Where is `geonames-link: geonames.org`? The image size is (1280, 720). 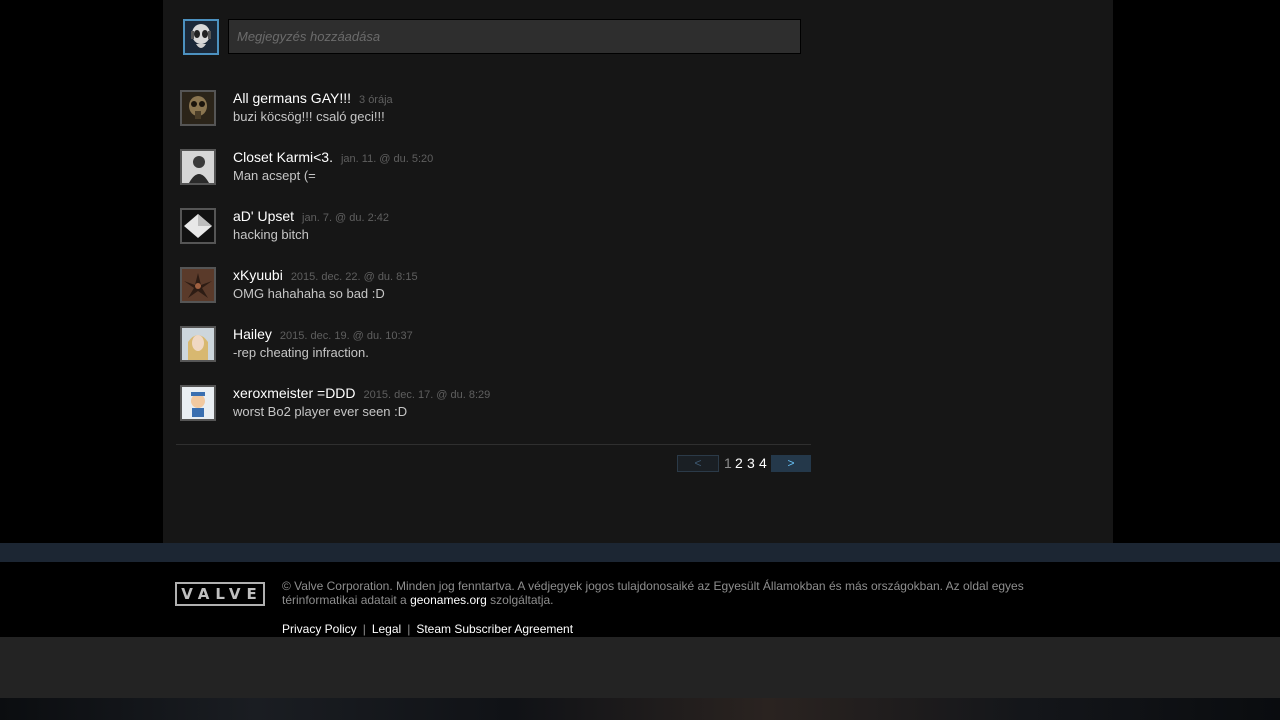
geonames-link: geonames.org is located at coordinates (448, 600).